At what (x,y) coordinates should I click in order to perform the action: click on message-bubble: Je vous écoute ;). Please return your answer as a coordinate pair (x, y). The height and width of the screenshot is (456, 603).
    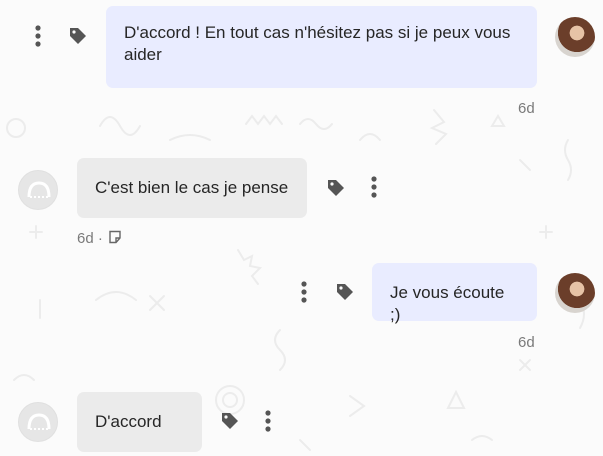
    Looking at the image, I should click on (454, 293).